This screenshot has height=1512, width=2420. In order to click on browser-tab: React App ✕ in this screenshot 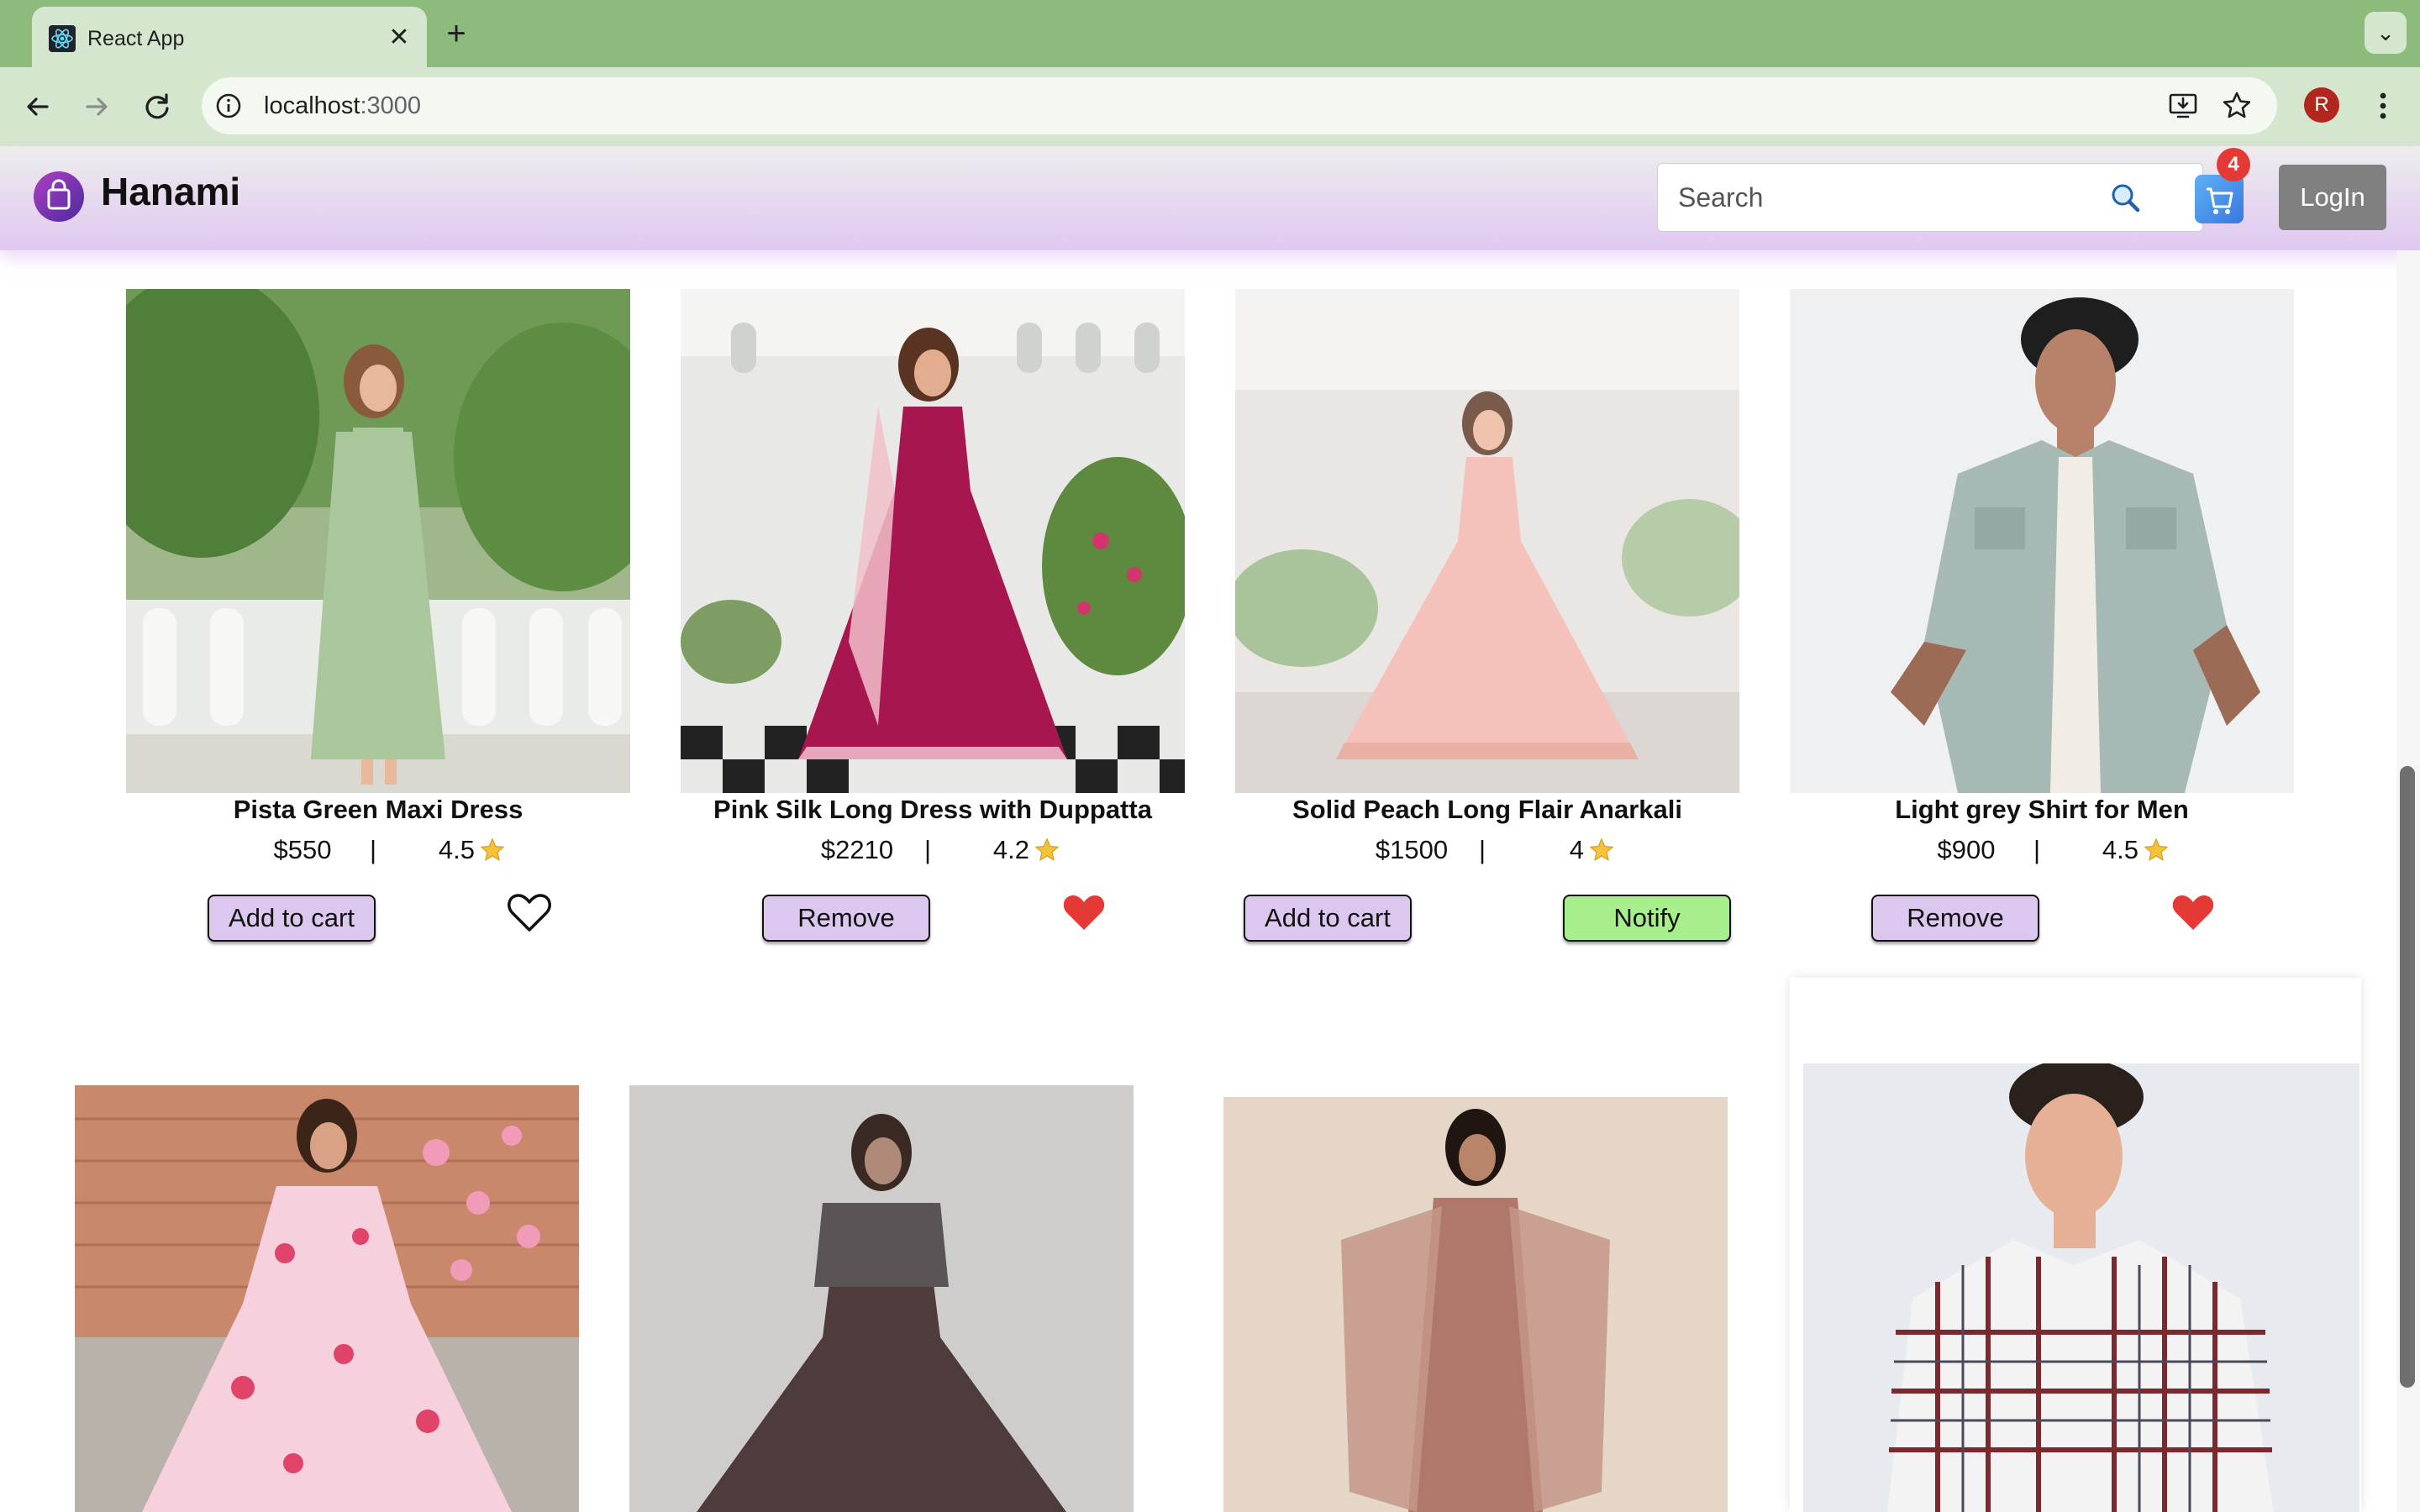, I will do `click(229, 37)`.